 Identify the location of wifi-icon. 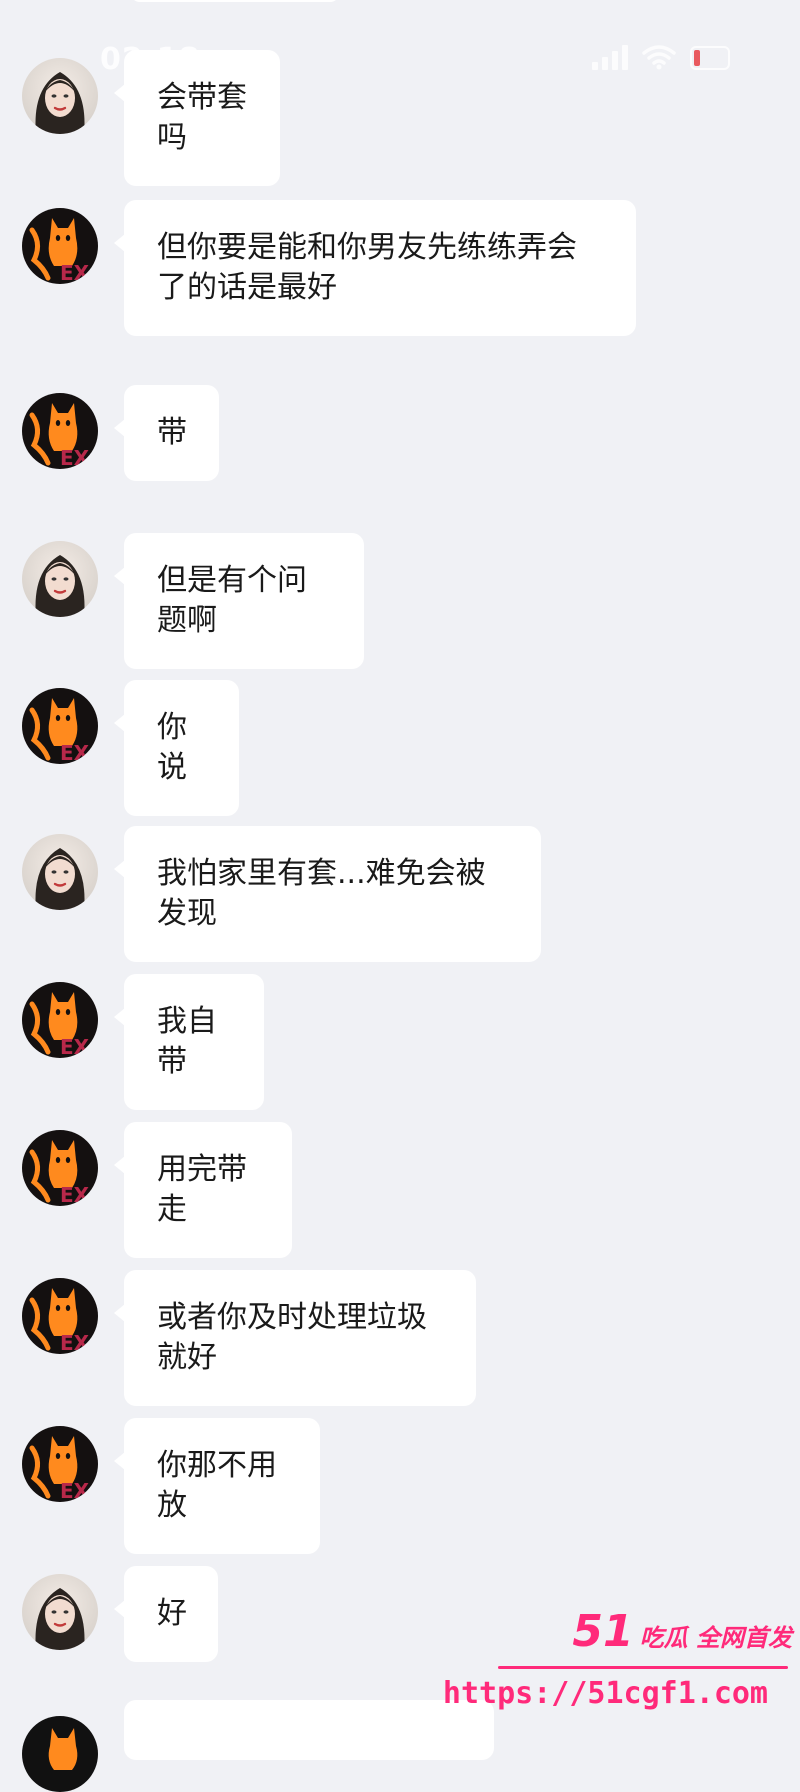
(659, 57).